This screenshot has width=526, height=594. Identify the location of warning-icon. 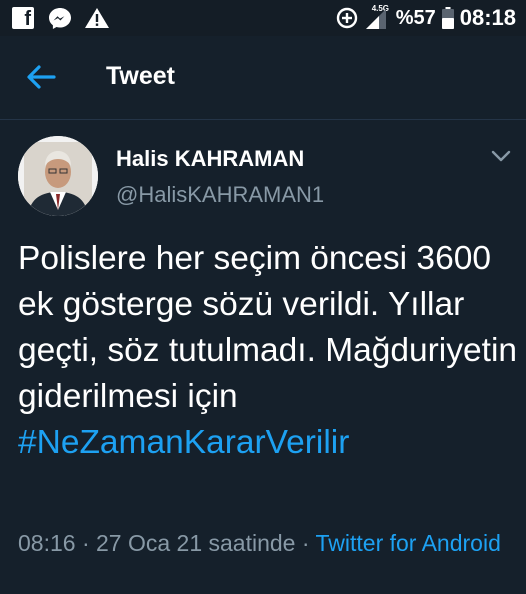
(97, 18).